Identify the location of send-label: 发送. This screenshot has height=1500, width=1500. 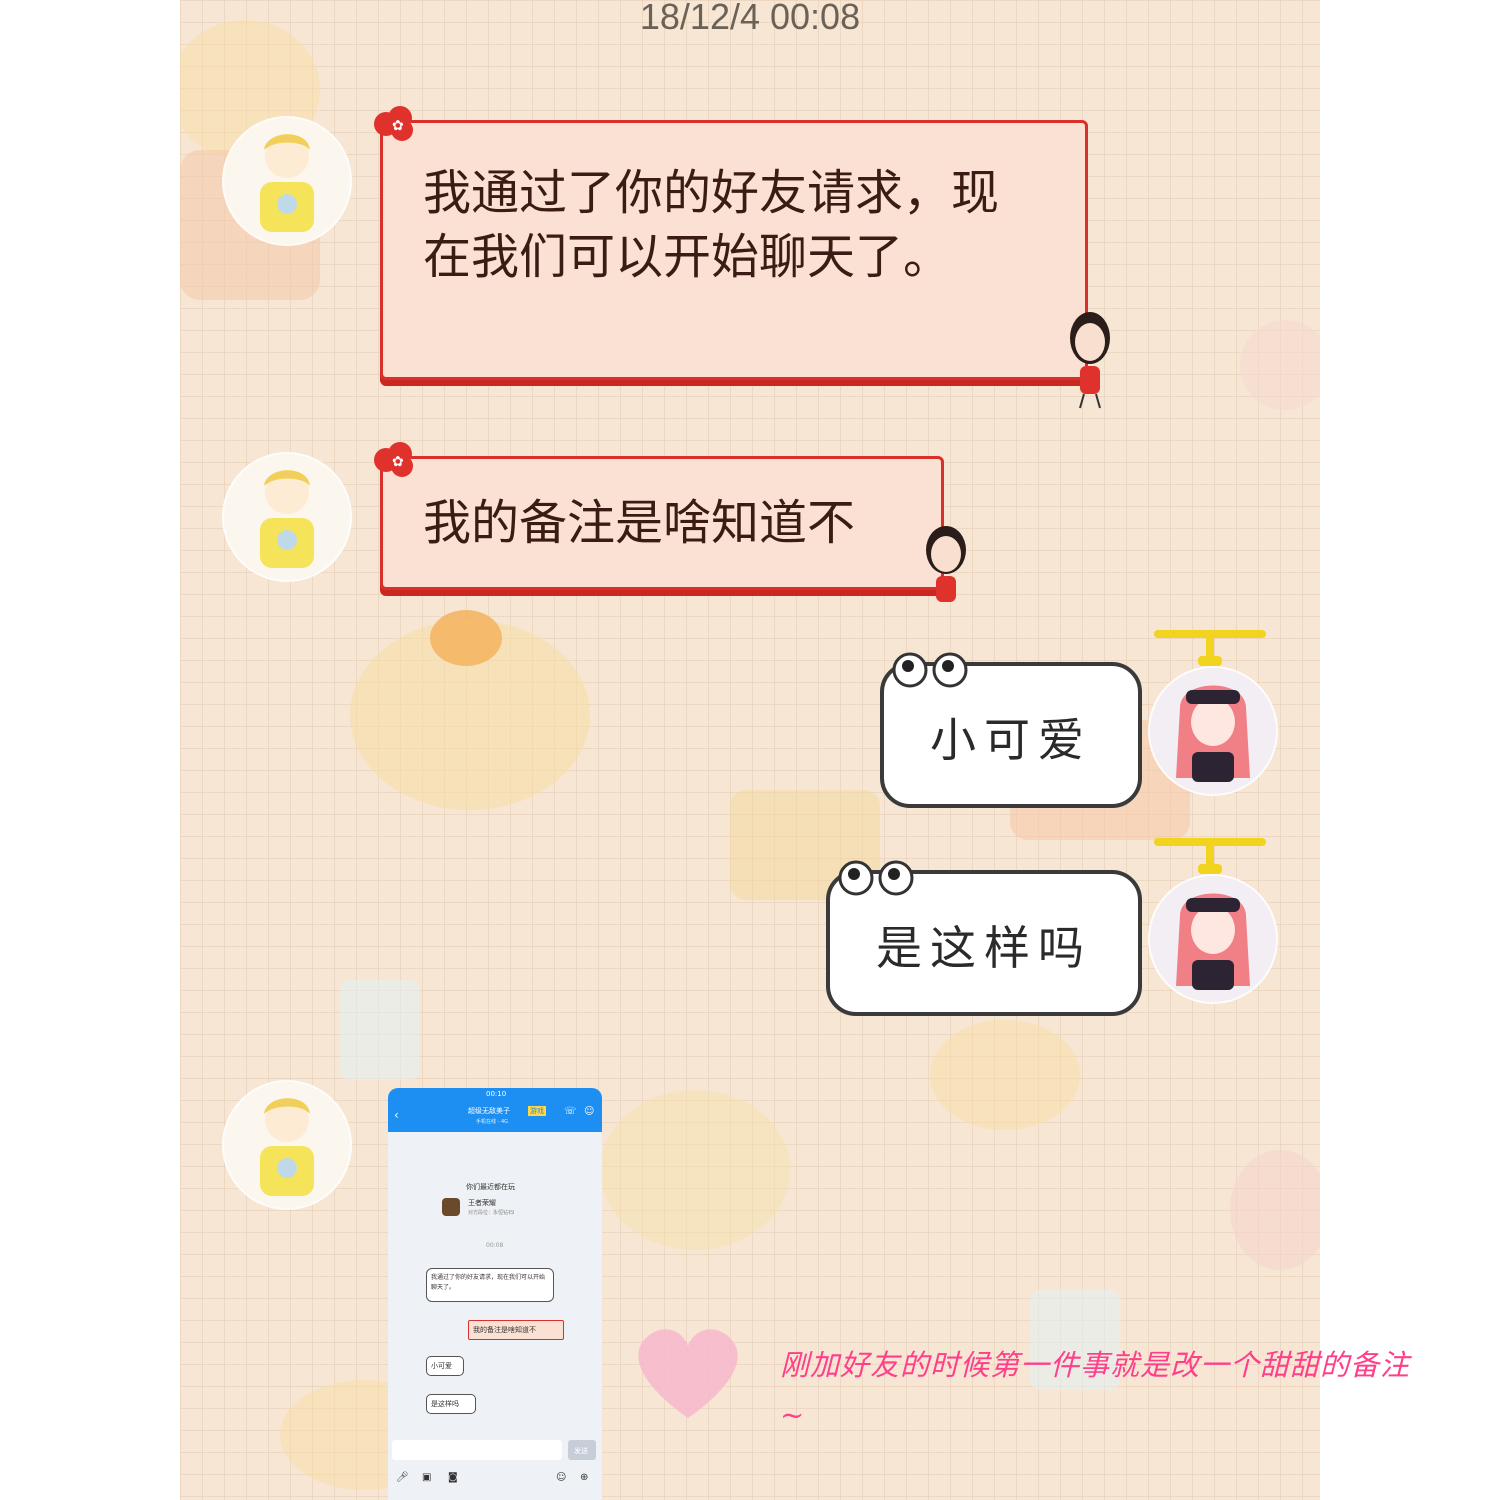
(581, 1451).